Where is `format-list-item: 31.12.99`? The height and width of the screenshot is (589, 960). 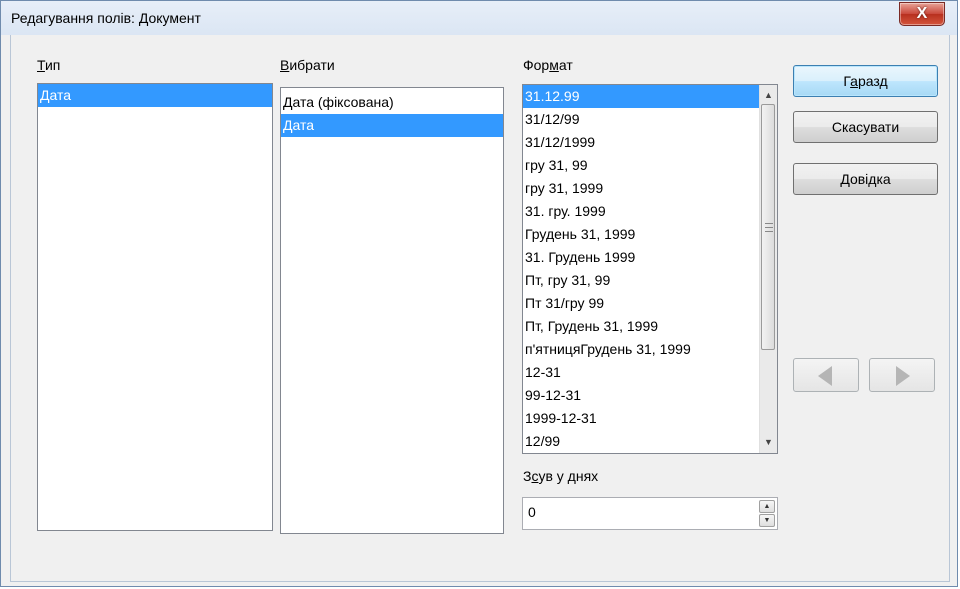 format-list-item: 31.12.99 is located at coordinates (641, 96).